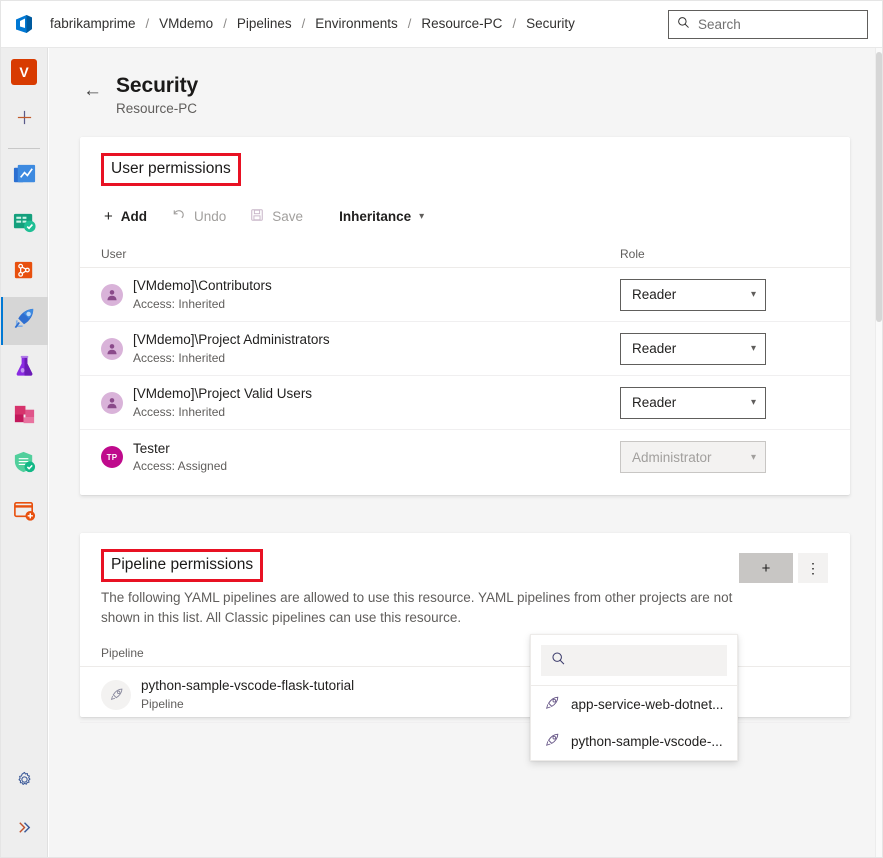  Describe the element at coordinates (375, 216) in the screenshot. I see `inheritance-button-label: Inheritance` at that location.